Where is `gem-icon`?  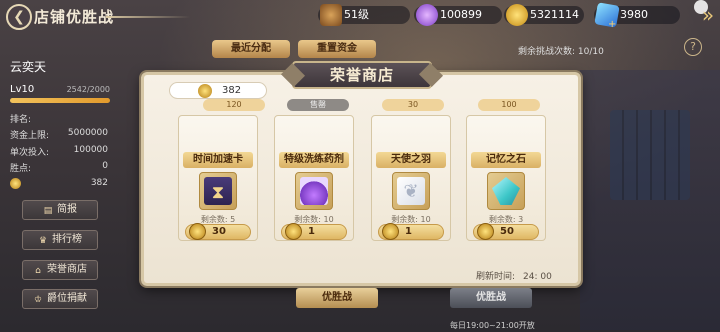 gem-icon is located at coordinates (427, 15).